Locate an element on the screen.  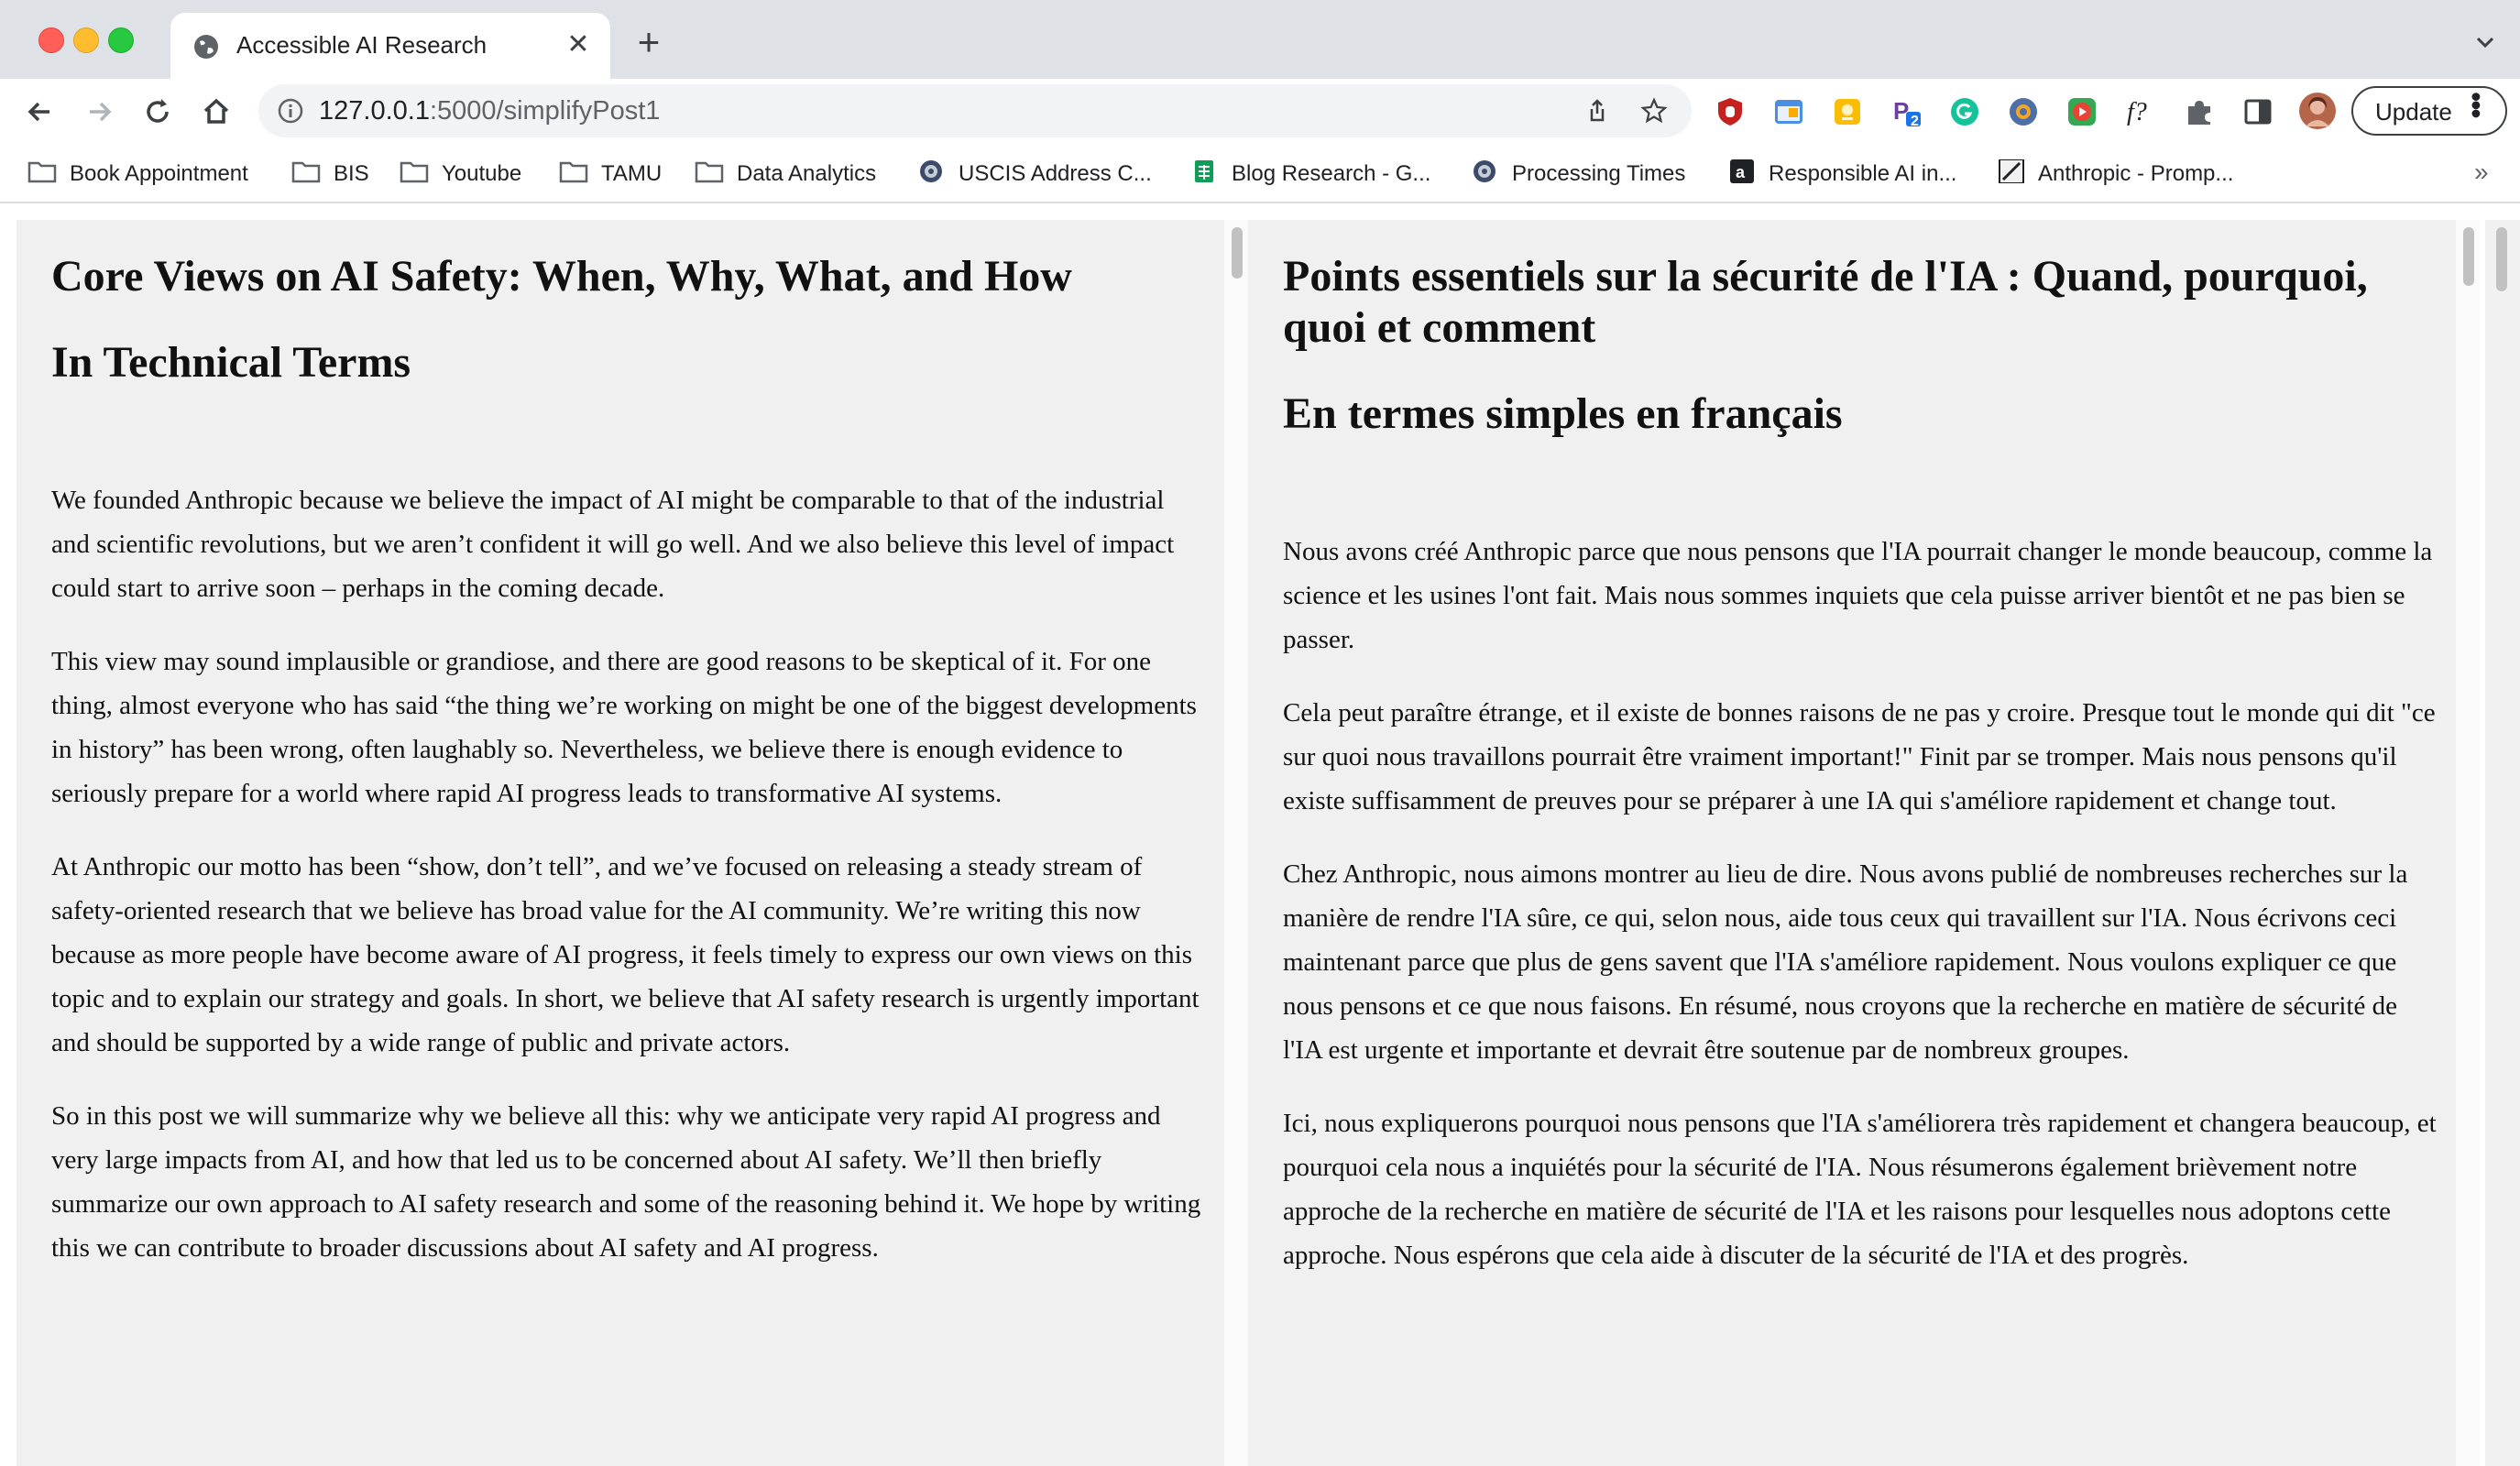
active-tab: Accessible AI Research ✕ is located at coordinates (390, 46).